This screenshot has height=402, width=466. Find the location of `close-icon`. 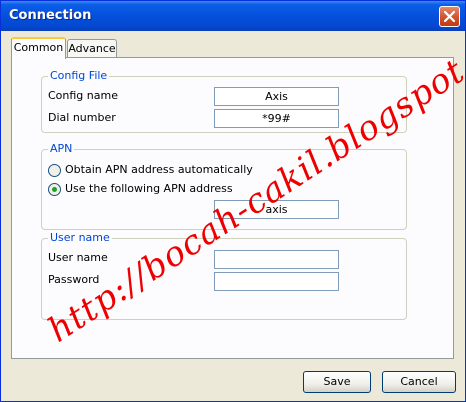

close-icon is located at coordinates (449, 16).